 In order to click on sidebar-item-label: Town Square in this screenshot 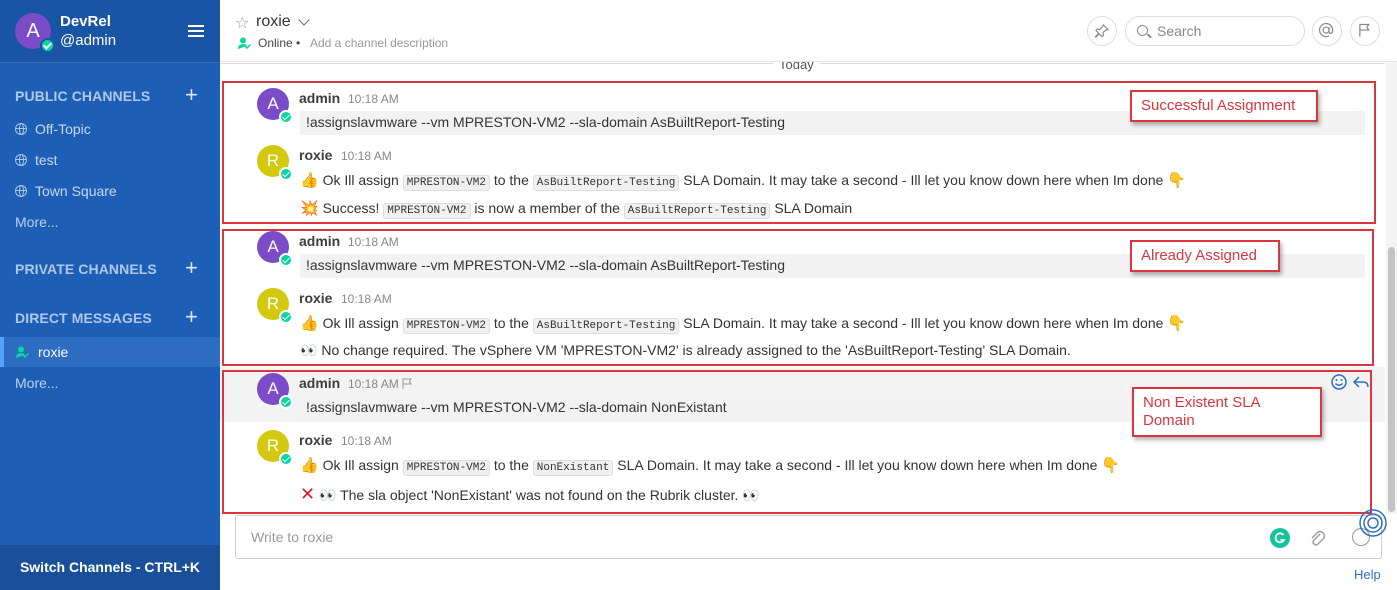, I will do `click(76, 191)`.